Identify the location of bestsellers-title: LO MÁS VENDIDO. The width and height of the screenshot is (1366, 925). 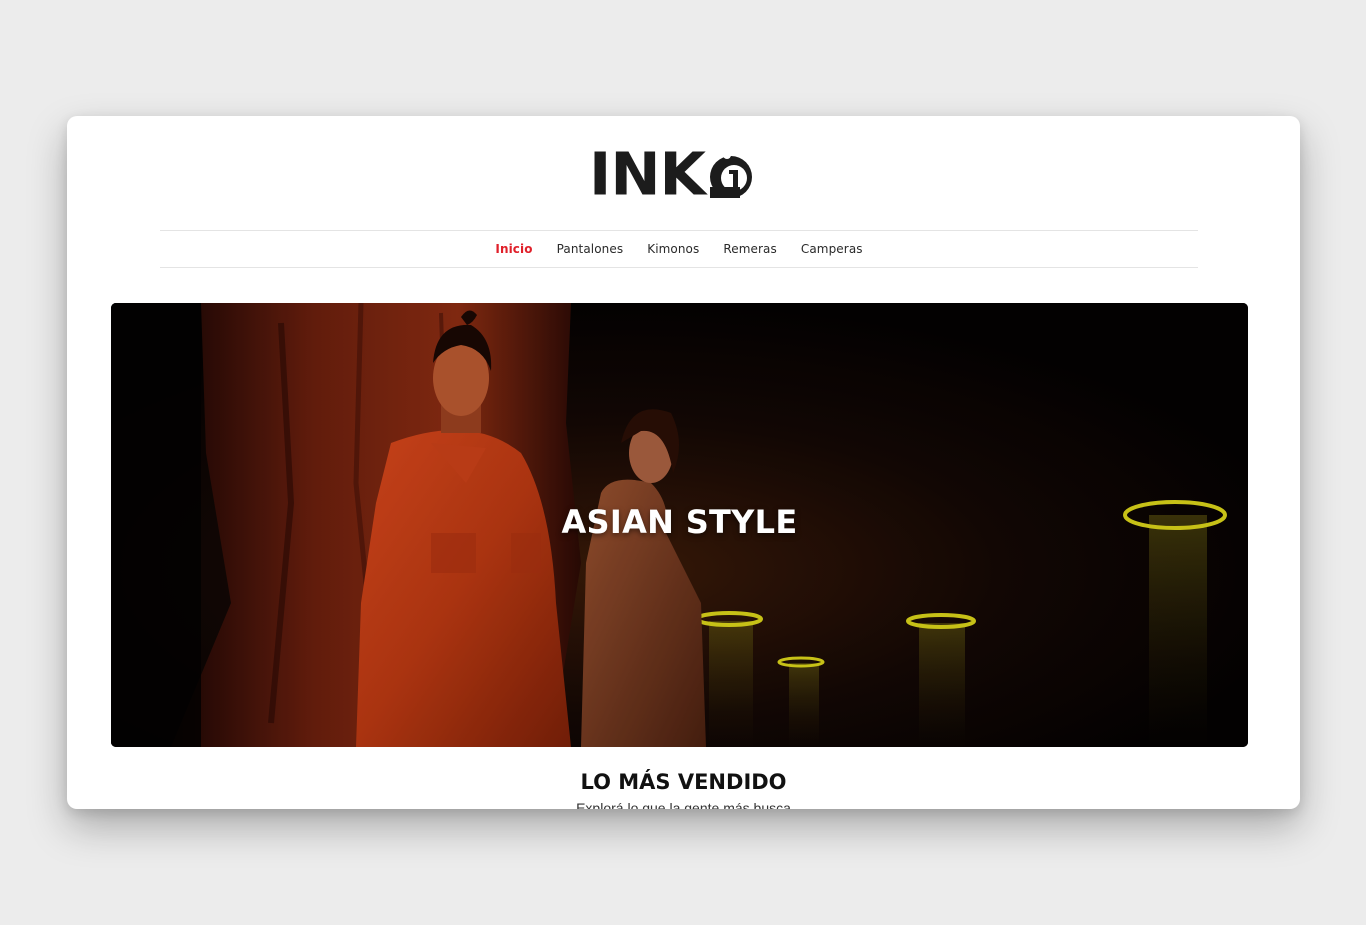
(683, 782).